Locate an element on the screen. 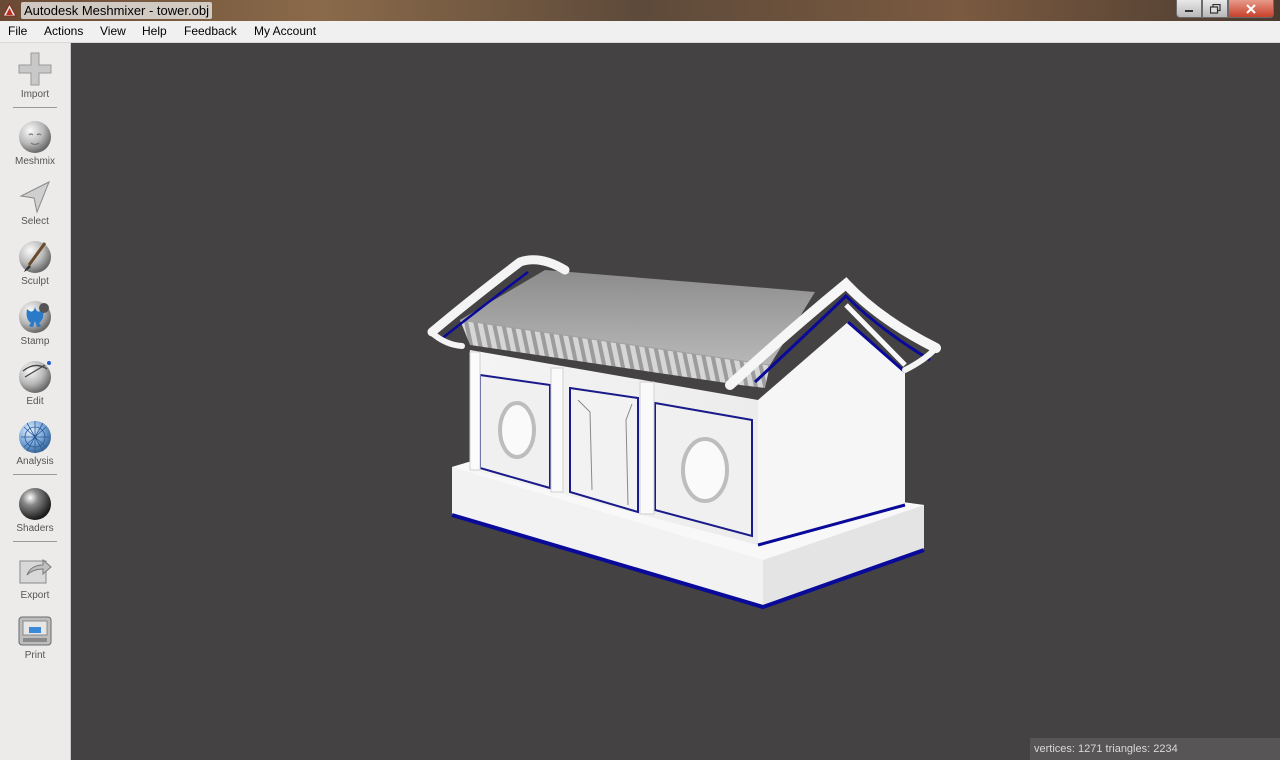 The image size is (1280, 760). tool-shaders: Shaders is located at coordinates (35, 510).